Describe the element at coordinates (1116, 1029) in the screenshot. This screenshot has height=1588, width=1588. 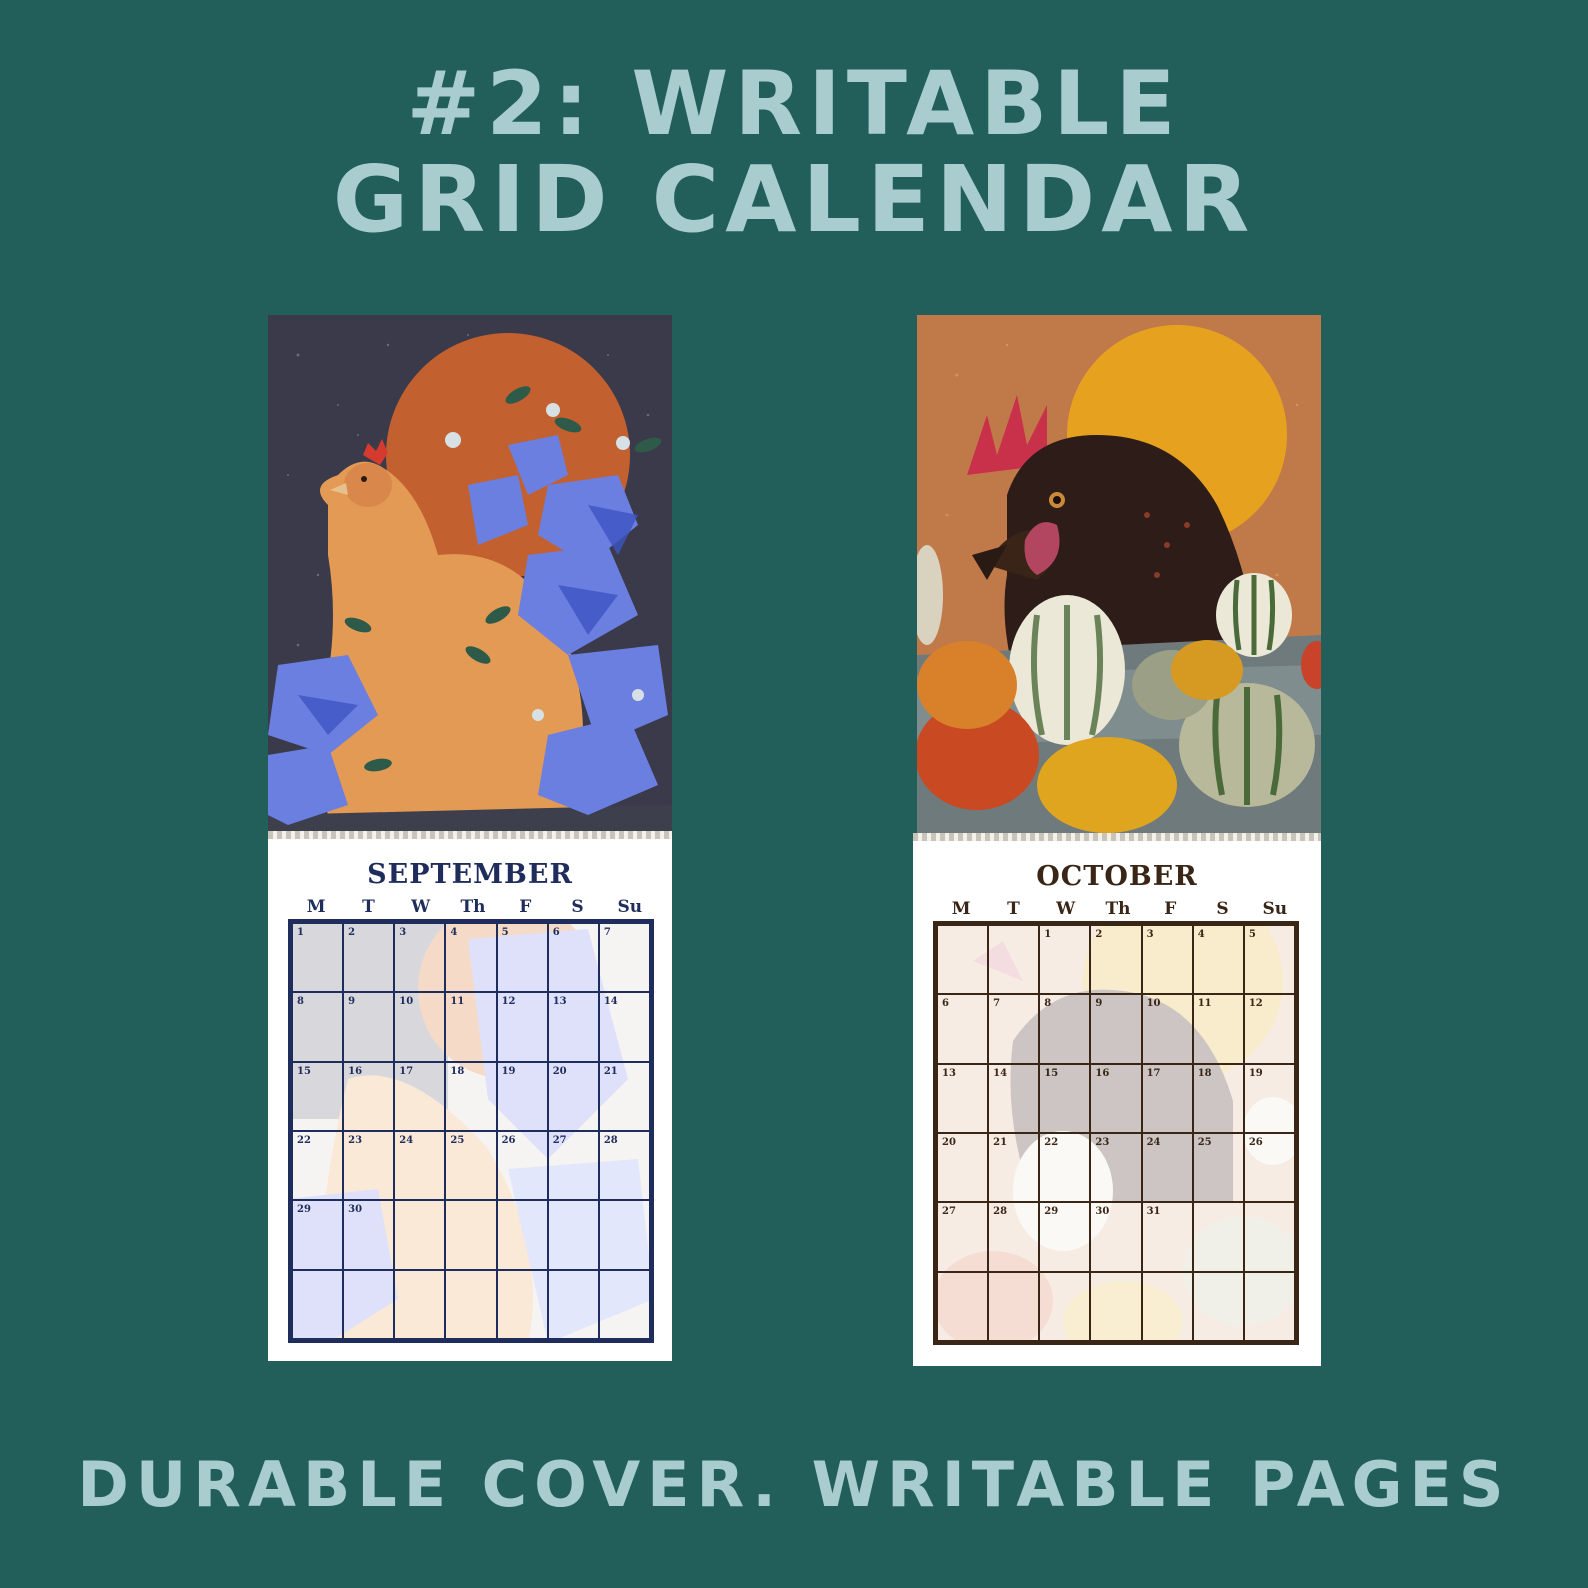
I see `day-cell: 9` at that location.